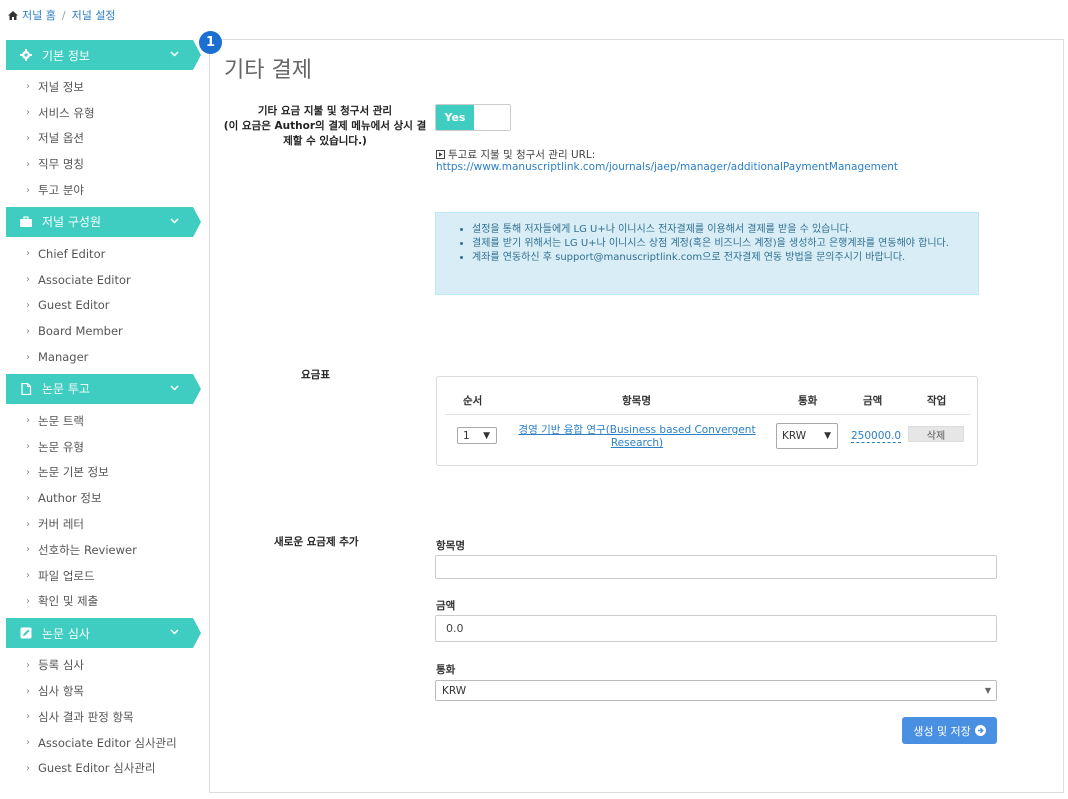 This screenshot has height=799, width=1068. I want to click on currency-select-row: KRW ▼, so click(807, 436).